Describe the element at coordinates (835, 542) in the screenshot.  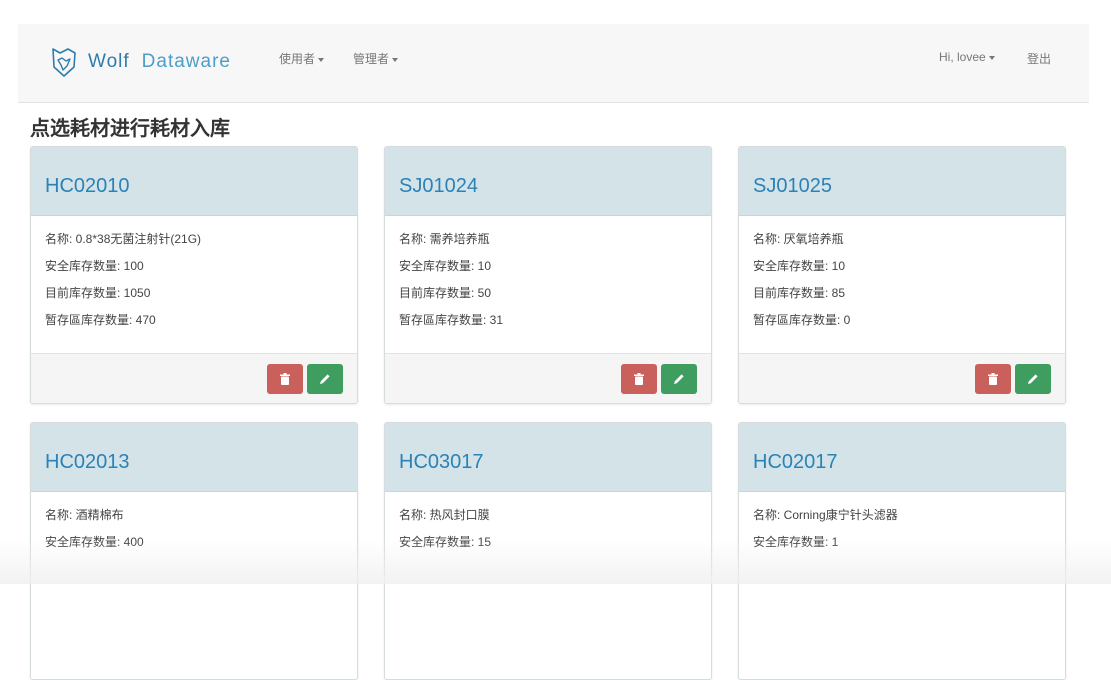
I see `safety-stock-value: 1` at that location.